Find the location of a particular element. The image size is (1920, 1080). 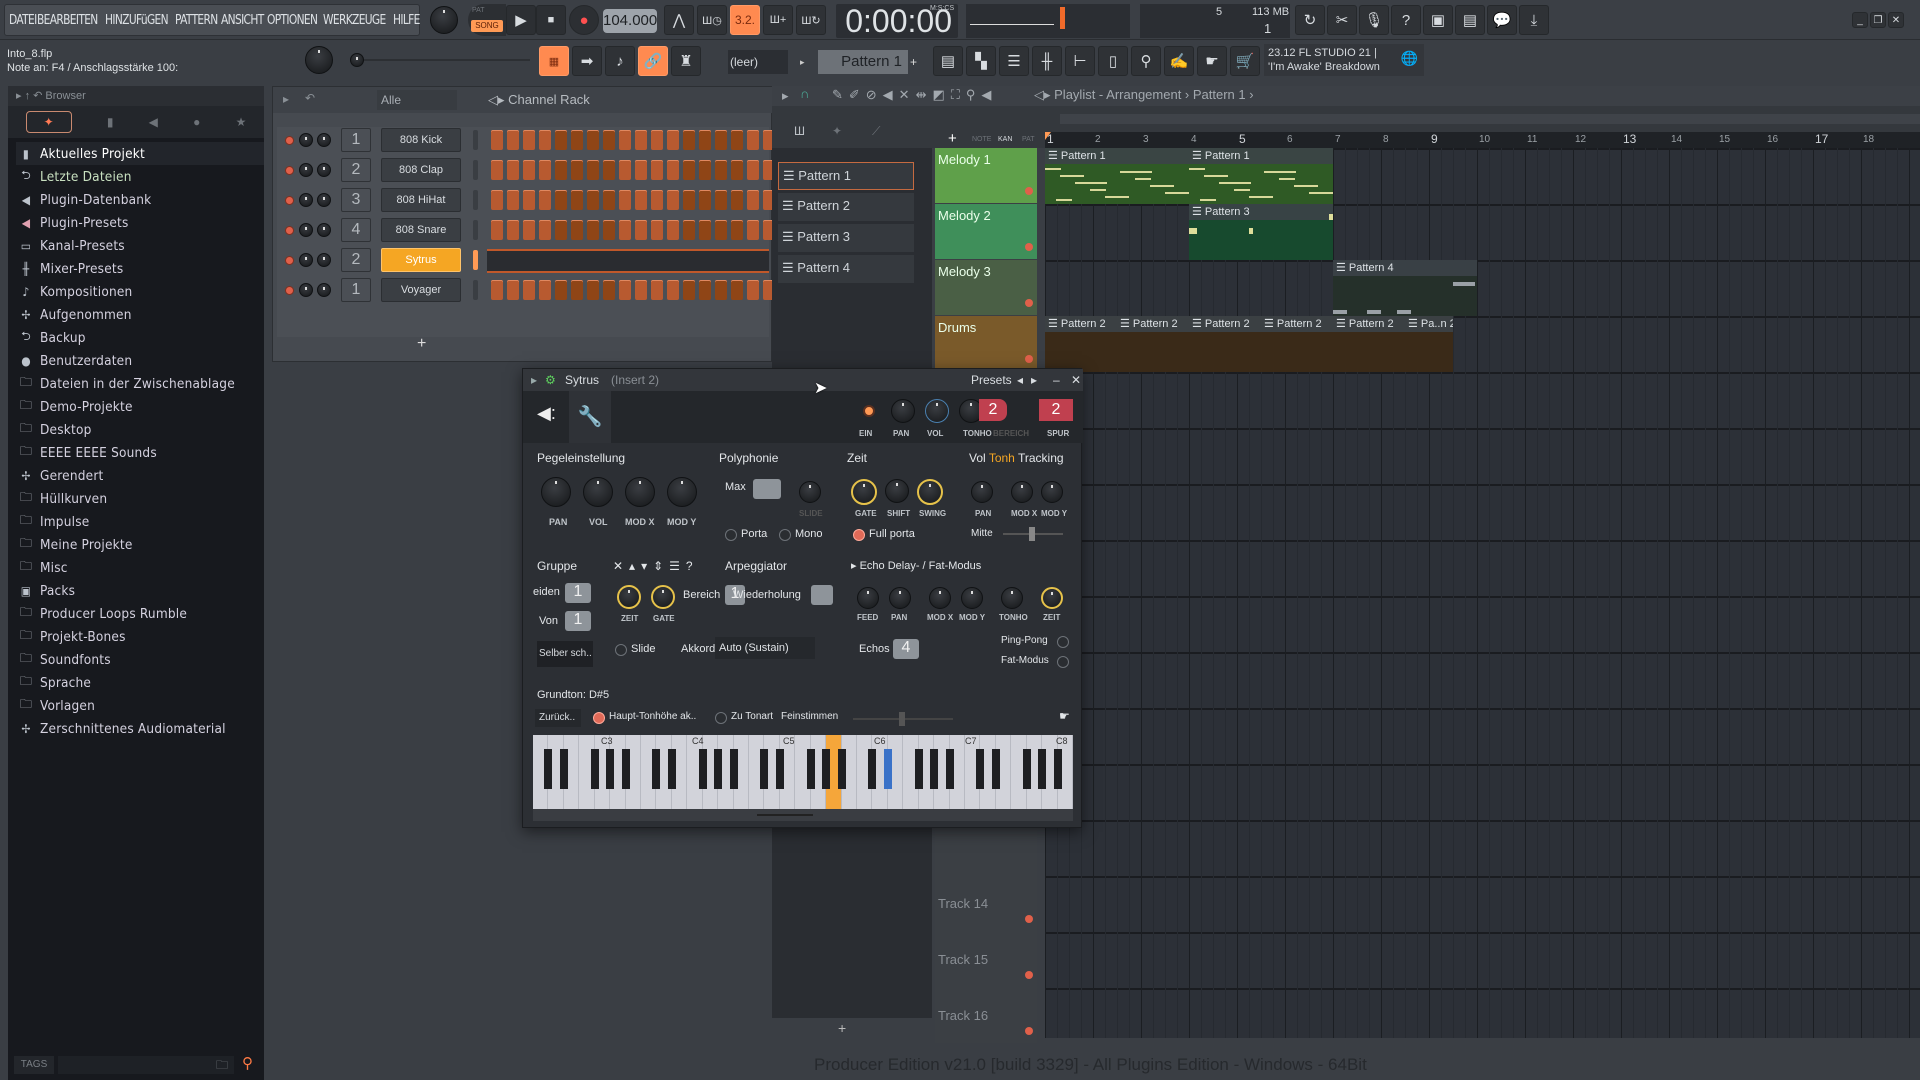

full-porta-radio is located at coordinates (859, 535).